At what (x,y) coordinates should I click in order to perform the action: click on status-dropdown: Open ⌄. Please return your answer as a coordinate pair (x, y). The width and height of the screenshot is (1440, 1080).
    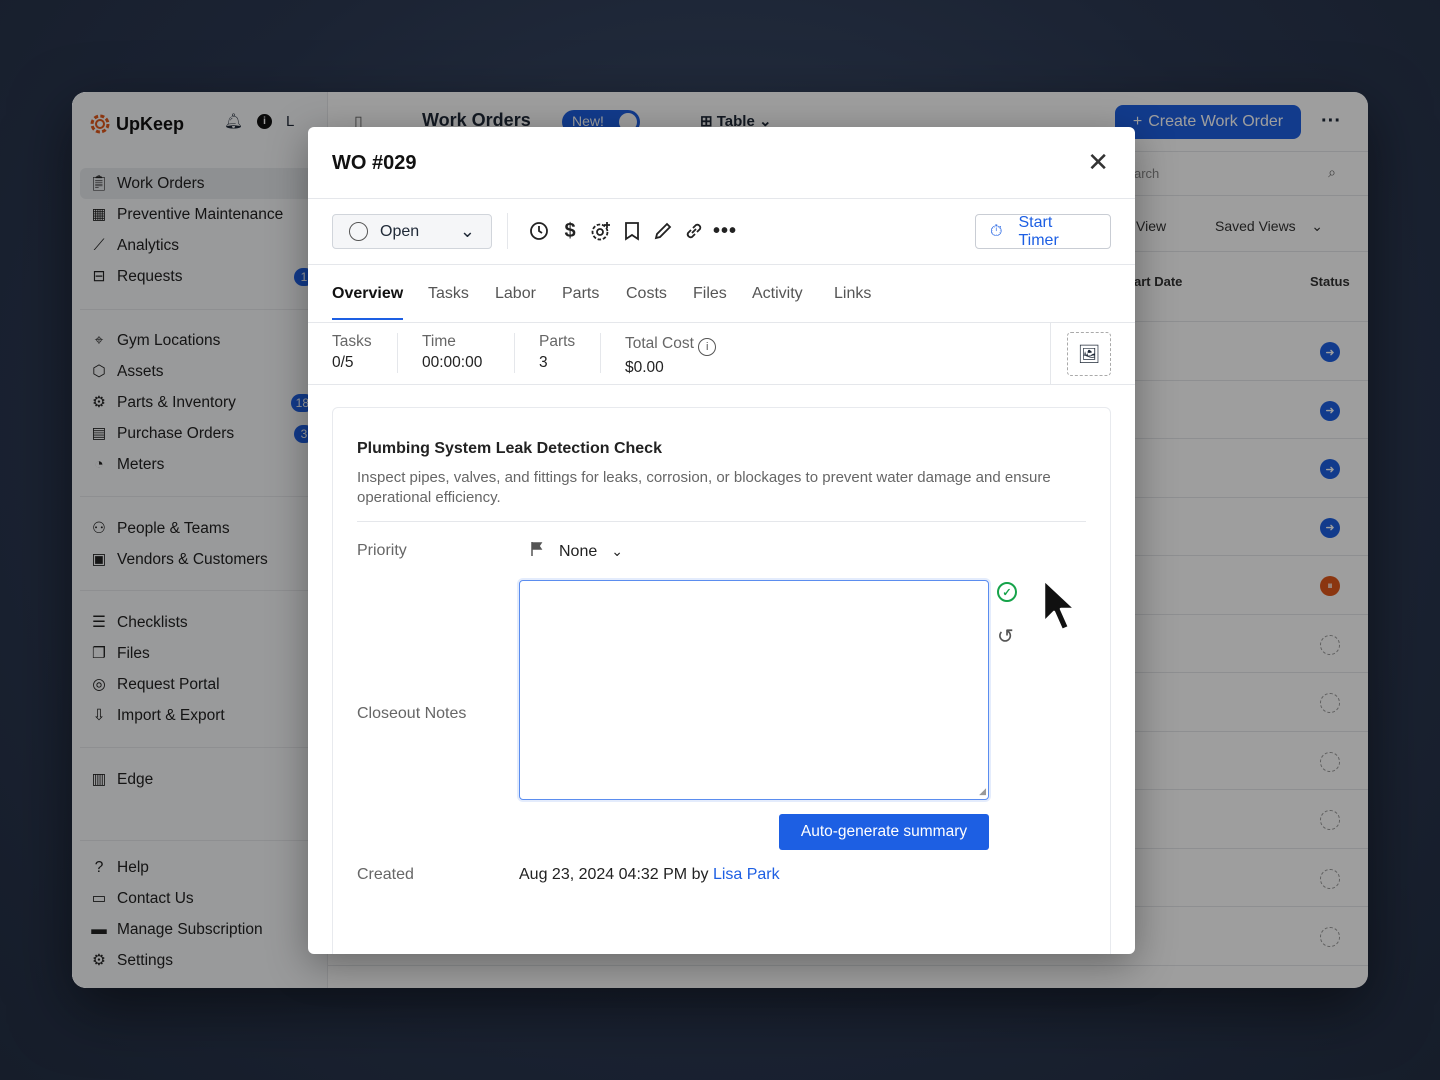
    Looking at the image, I should click on (412, 231).